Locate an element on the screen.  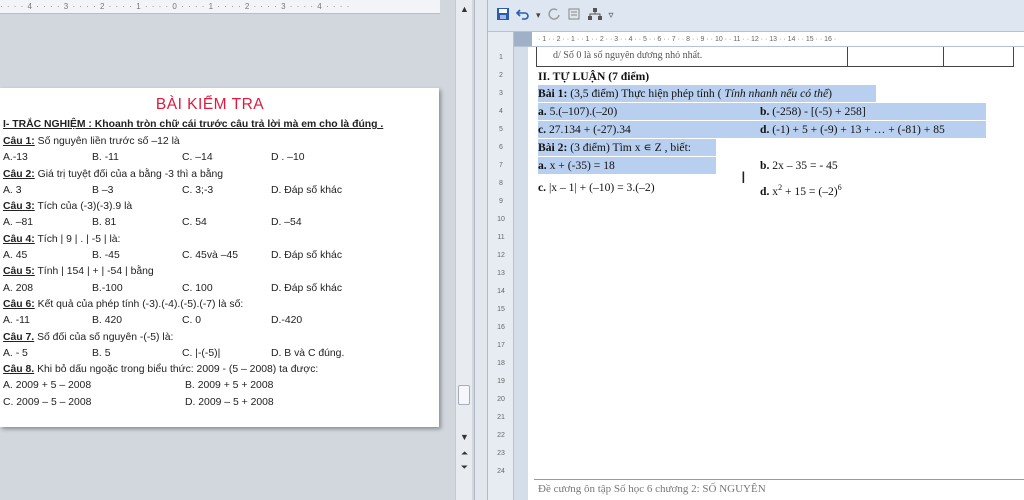
tree-icon is located at coordinates (595, 15).